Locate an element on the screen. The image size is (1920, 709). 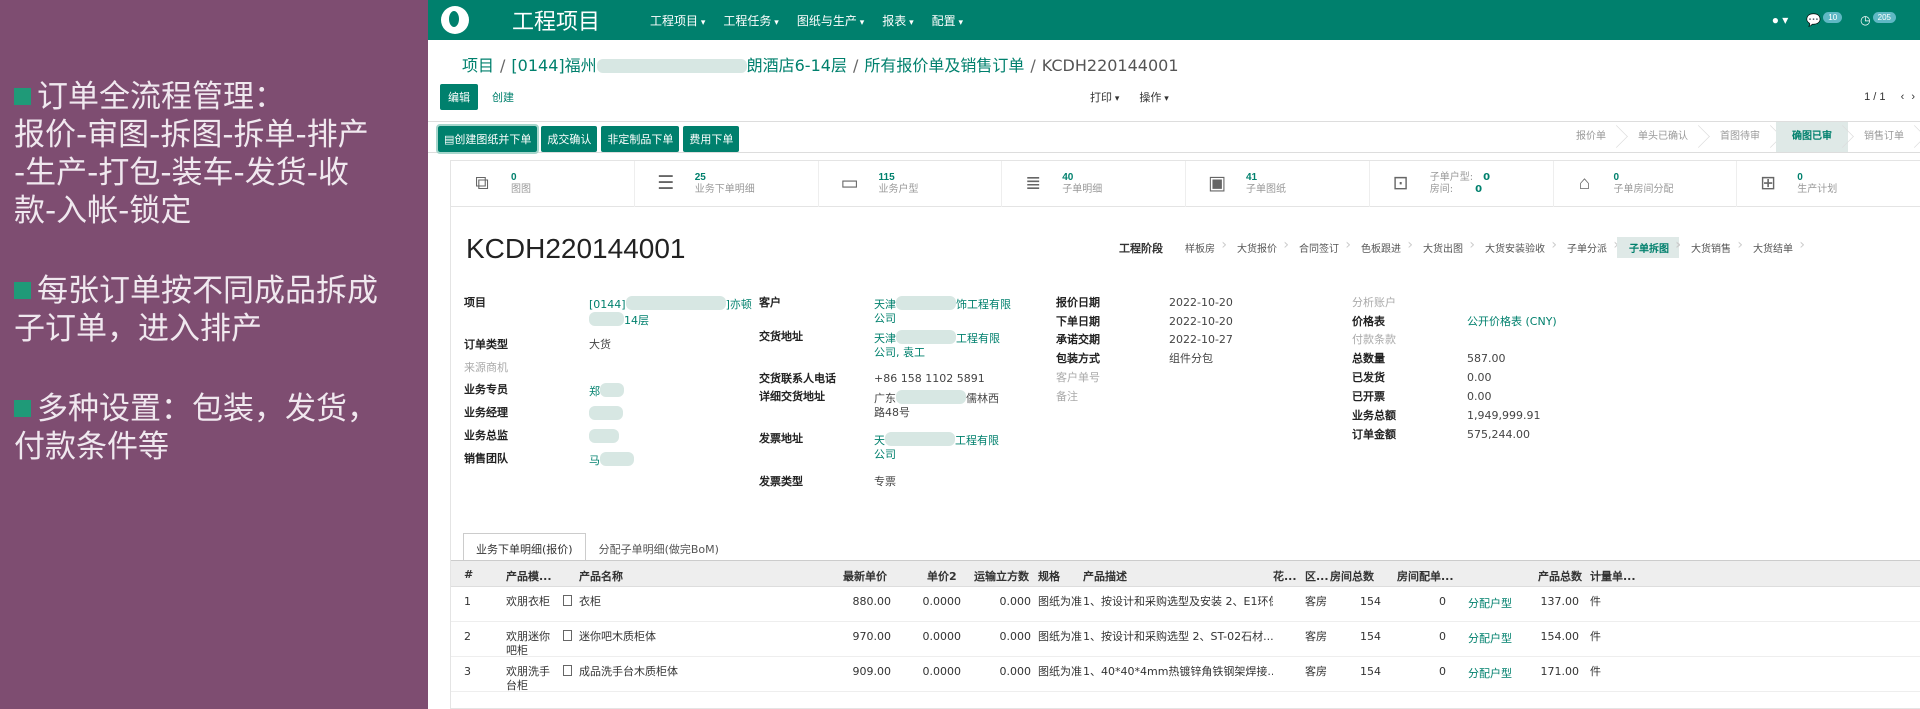
menu-item-tasks: 工程任务 is located at coordinates (750, 20).